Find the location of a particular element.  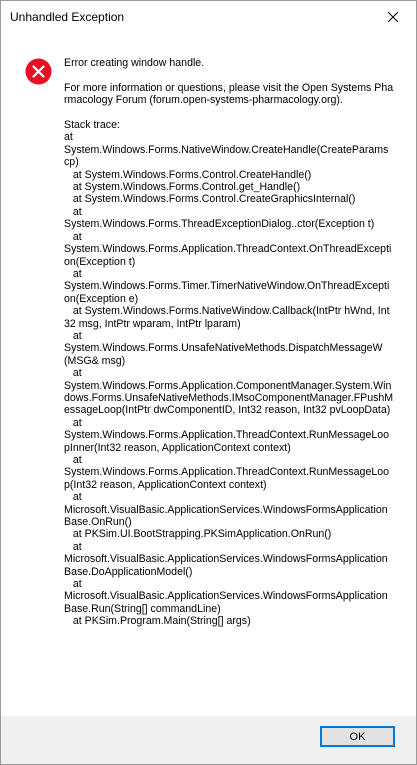

button-bar: OK is located at coordinates (208, 740).